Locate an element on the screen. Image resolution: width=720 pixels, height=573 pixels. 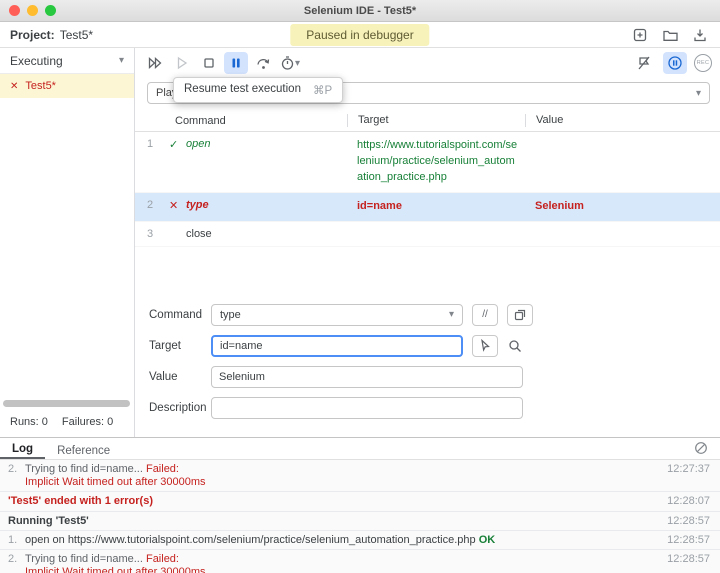
horizontal-scrollbar is located at coordinates (66, 403).